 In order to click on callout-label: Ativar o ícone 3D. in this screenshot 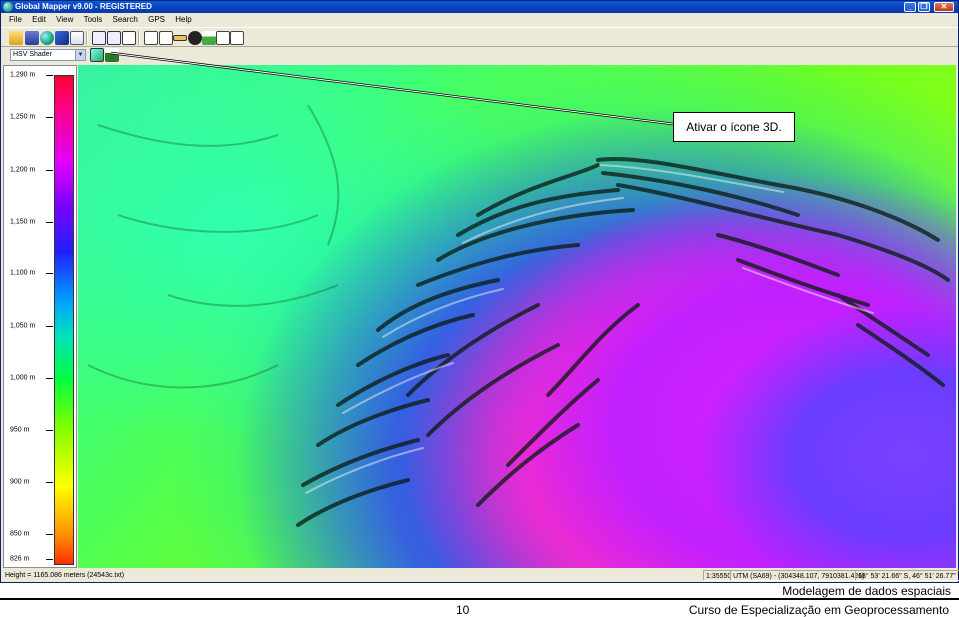, I will do `click(734, 127)`.